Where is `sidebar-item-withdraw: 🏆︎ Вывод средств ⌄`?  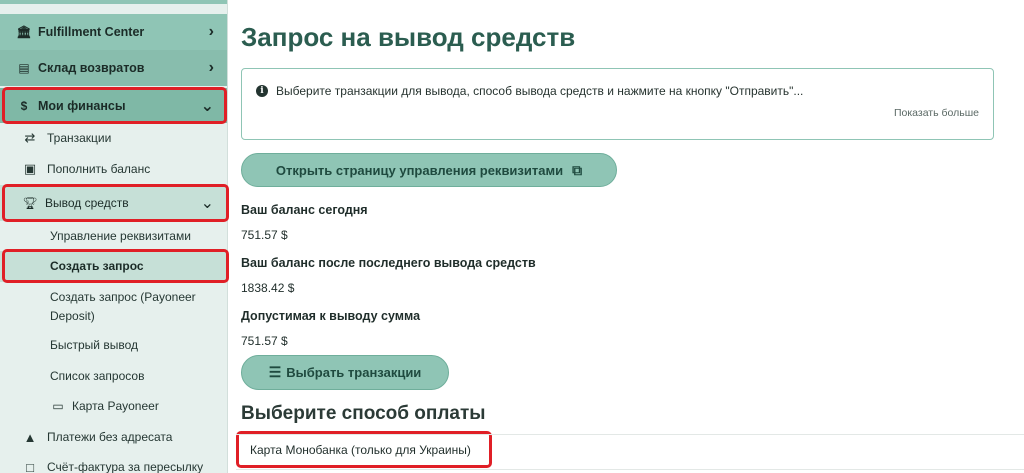
sidebar-item-withdraw: 🏆︎ Вывод средств ⌄ is located at coordinates (113, 203).